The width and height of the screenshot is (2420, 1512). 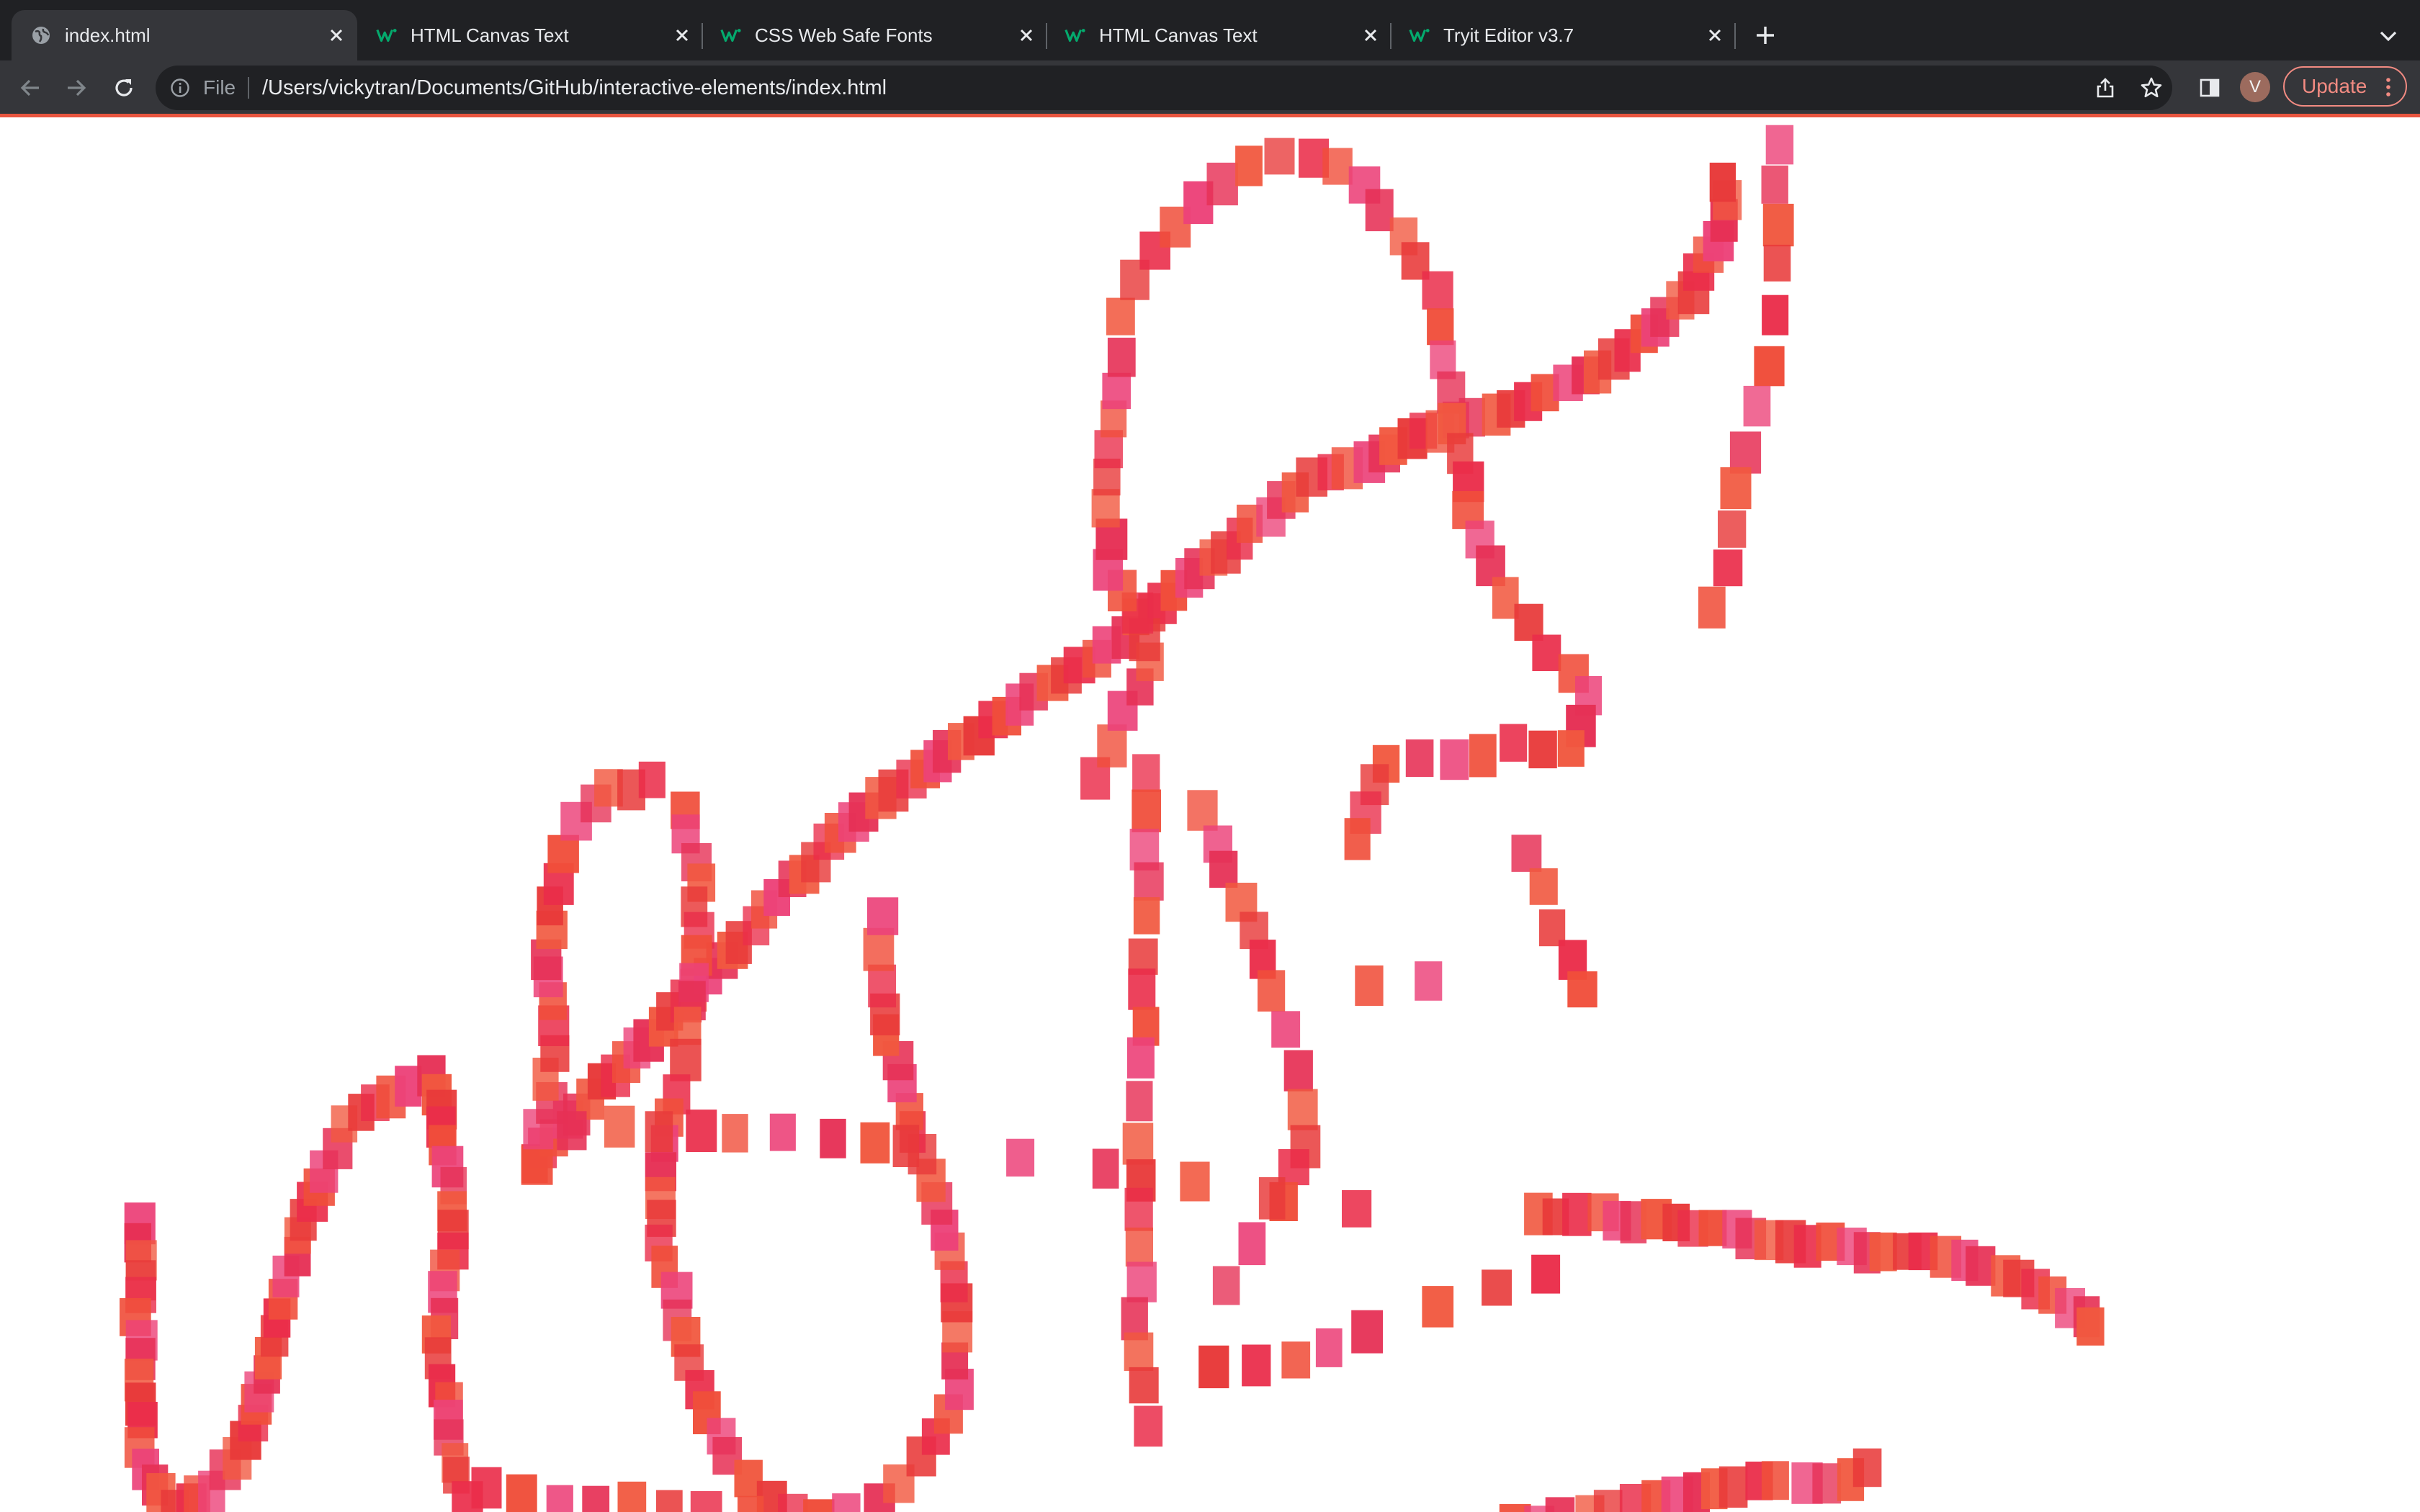 I want to click on tab-html-canvas-text: HTML Canvas Text, so click(x=530, y=35).